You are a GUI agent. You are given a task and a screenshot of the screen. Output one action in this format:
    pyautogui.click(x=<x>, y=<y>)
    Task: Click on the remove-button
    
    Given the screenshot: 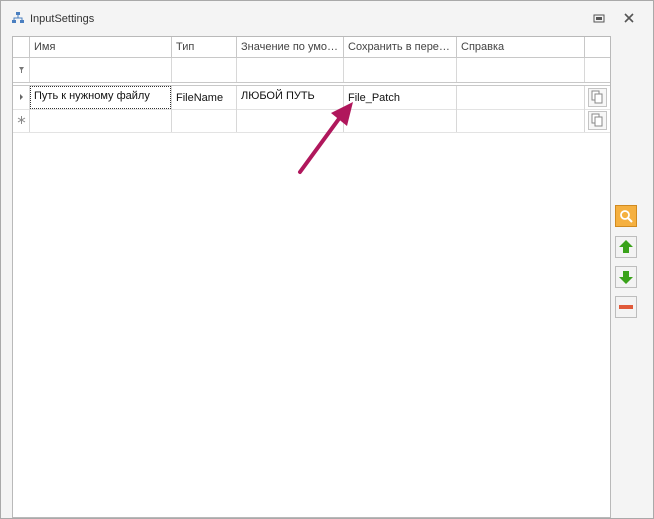 What is the action you would take?
    pyautogui.click(x=626, y=307)
    